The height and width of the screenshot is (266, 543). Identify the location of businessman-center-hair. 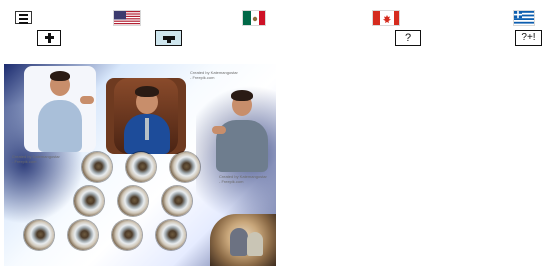
(147, 91).